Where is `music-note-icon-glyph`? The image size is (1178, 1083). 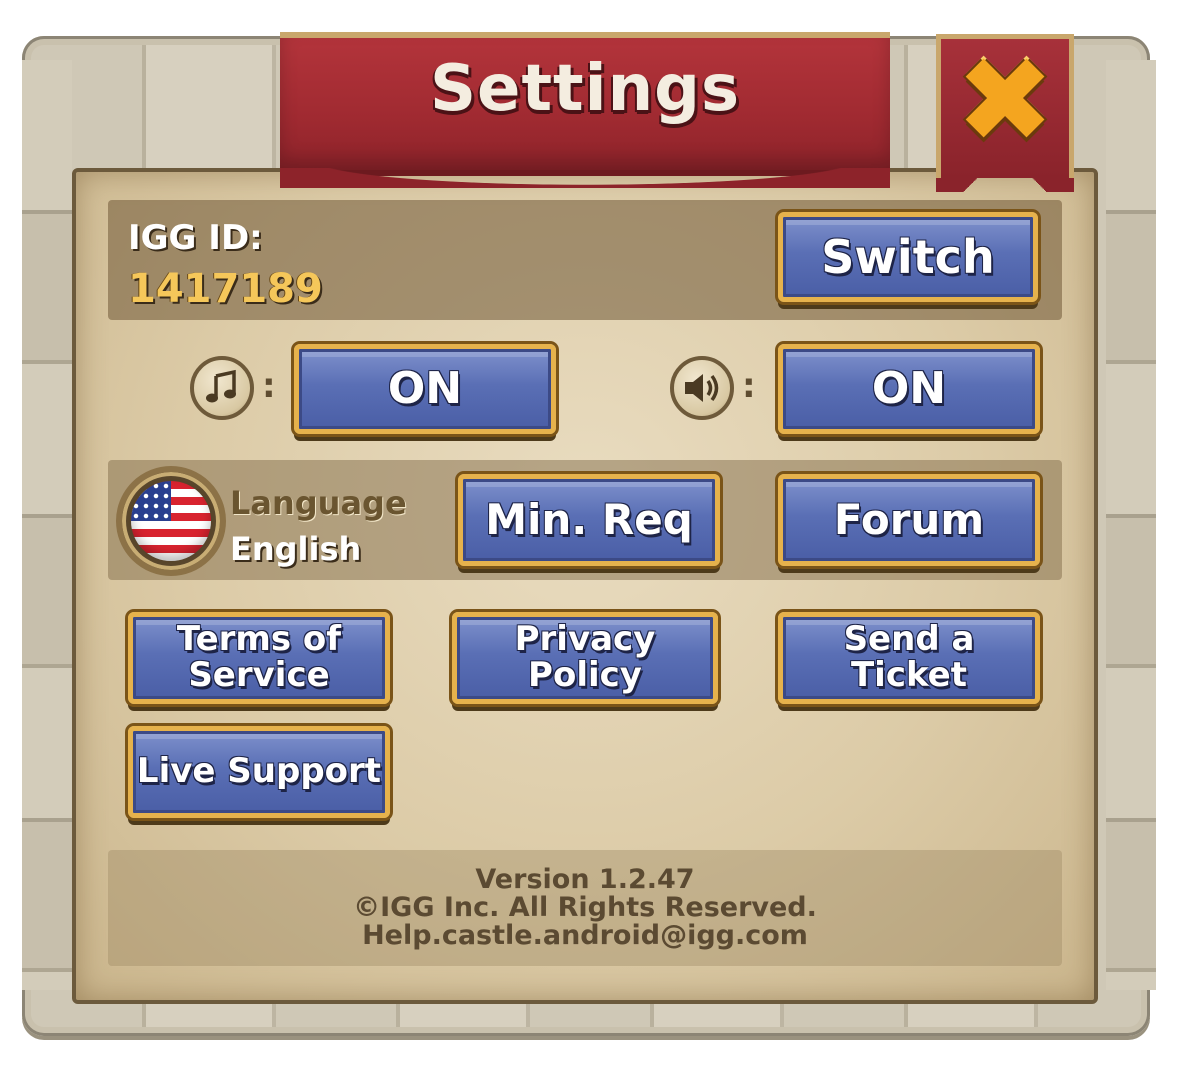
music-note-icon-glyph is located at coordinates (221, 386).